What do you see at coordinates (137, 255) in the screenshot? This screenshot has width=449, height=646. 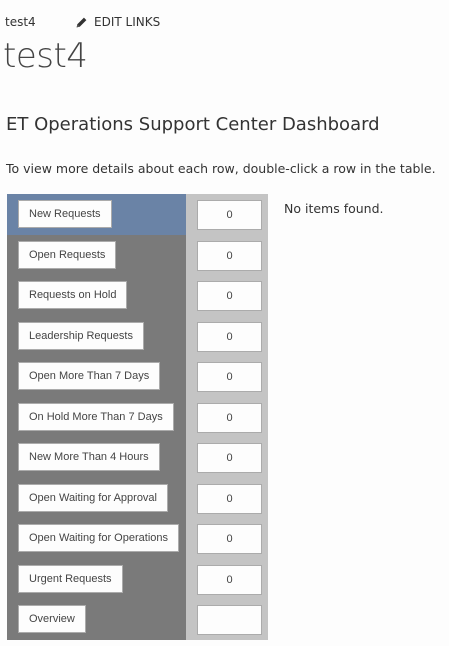 I see `table-row: Open Requests 0` at bounding box center [137, 255].